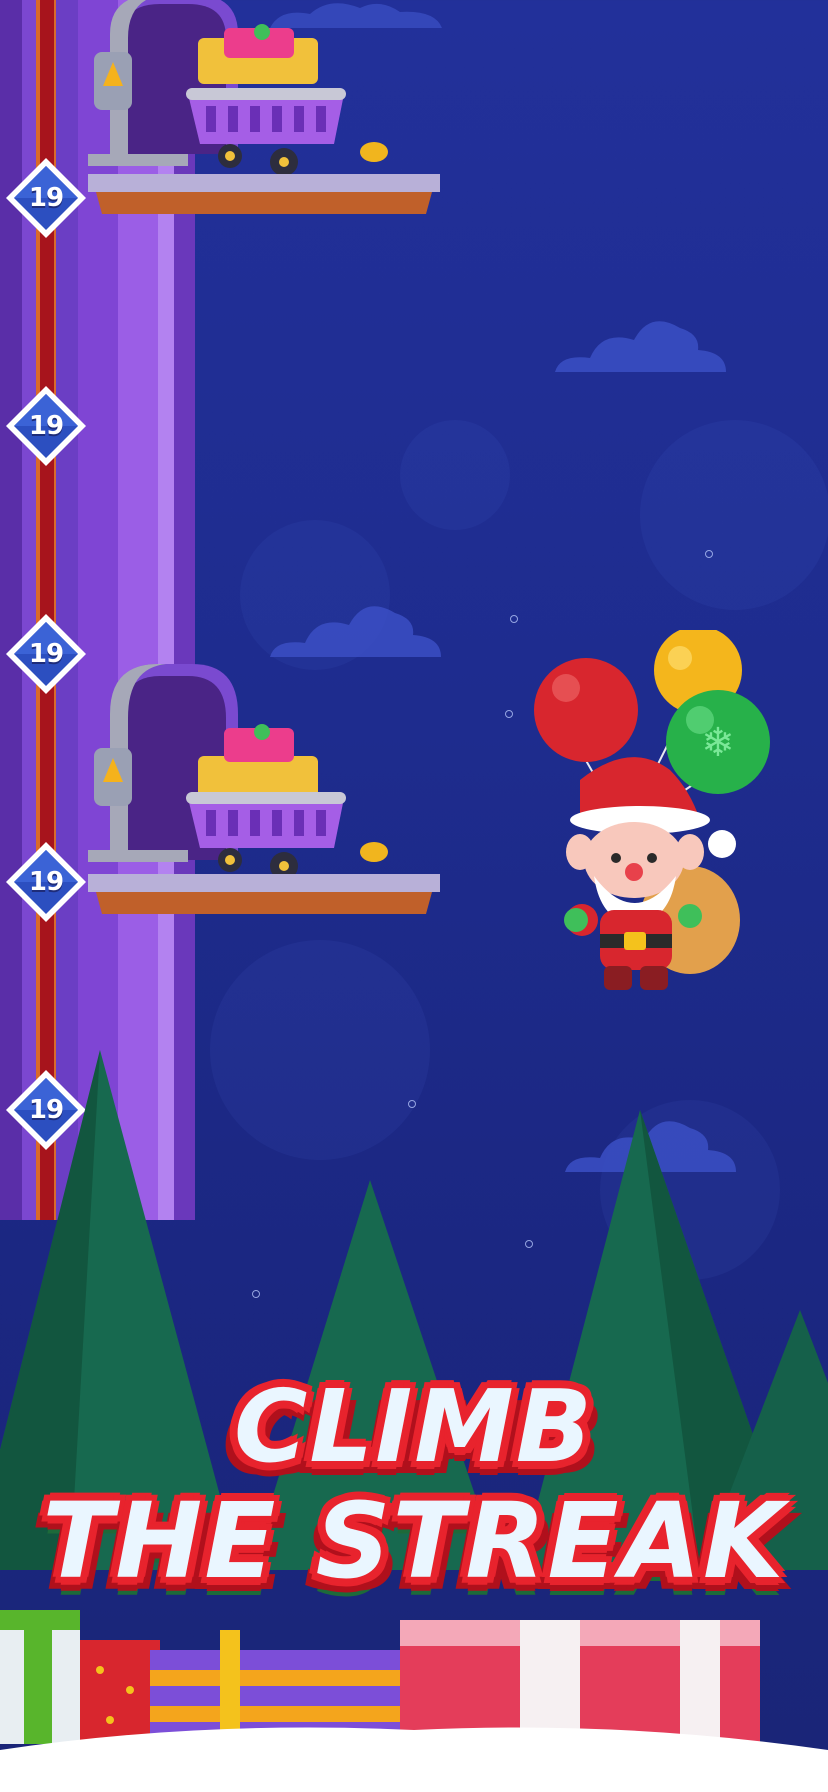 This screenshot has width=828, height=1792. Describe the element at coordinates (414, 1541) in the screenshot. I see `title-line-2: THE STREAK` at that location.